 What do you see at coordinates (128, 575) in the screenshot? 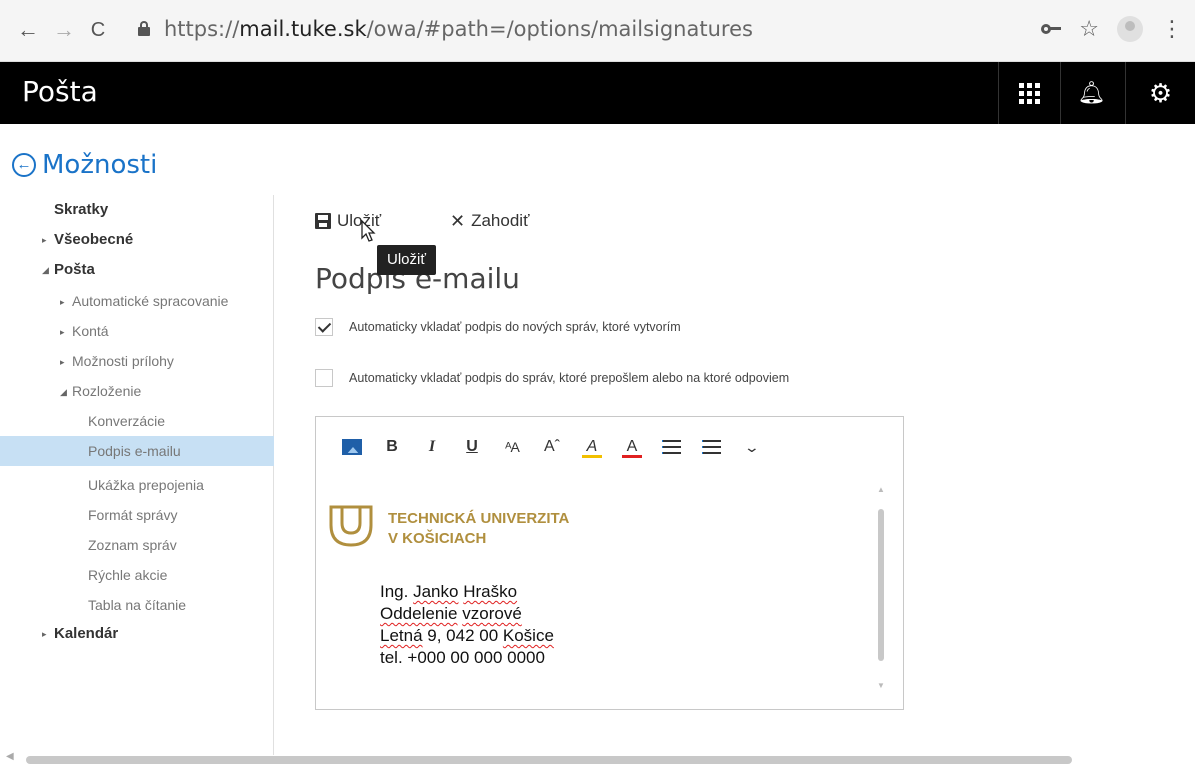
I see `sidebar-item-label: Rýchle akcie` at bounding box center [128, 575].